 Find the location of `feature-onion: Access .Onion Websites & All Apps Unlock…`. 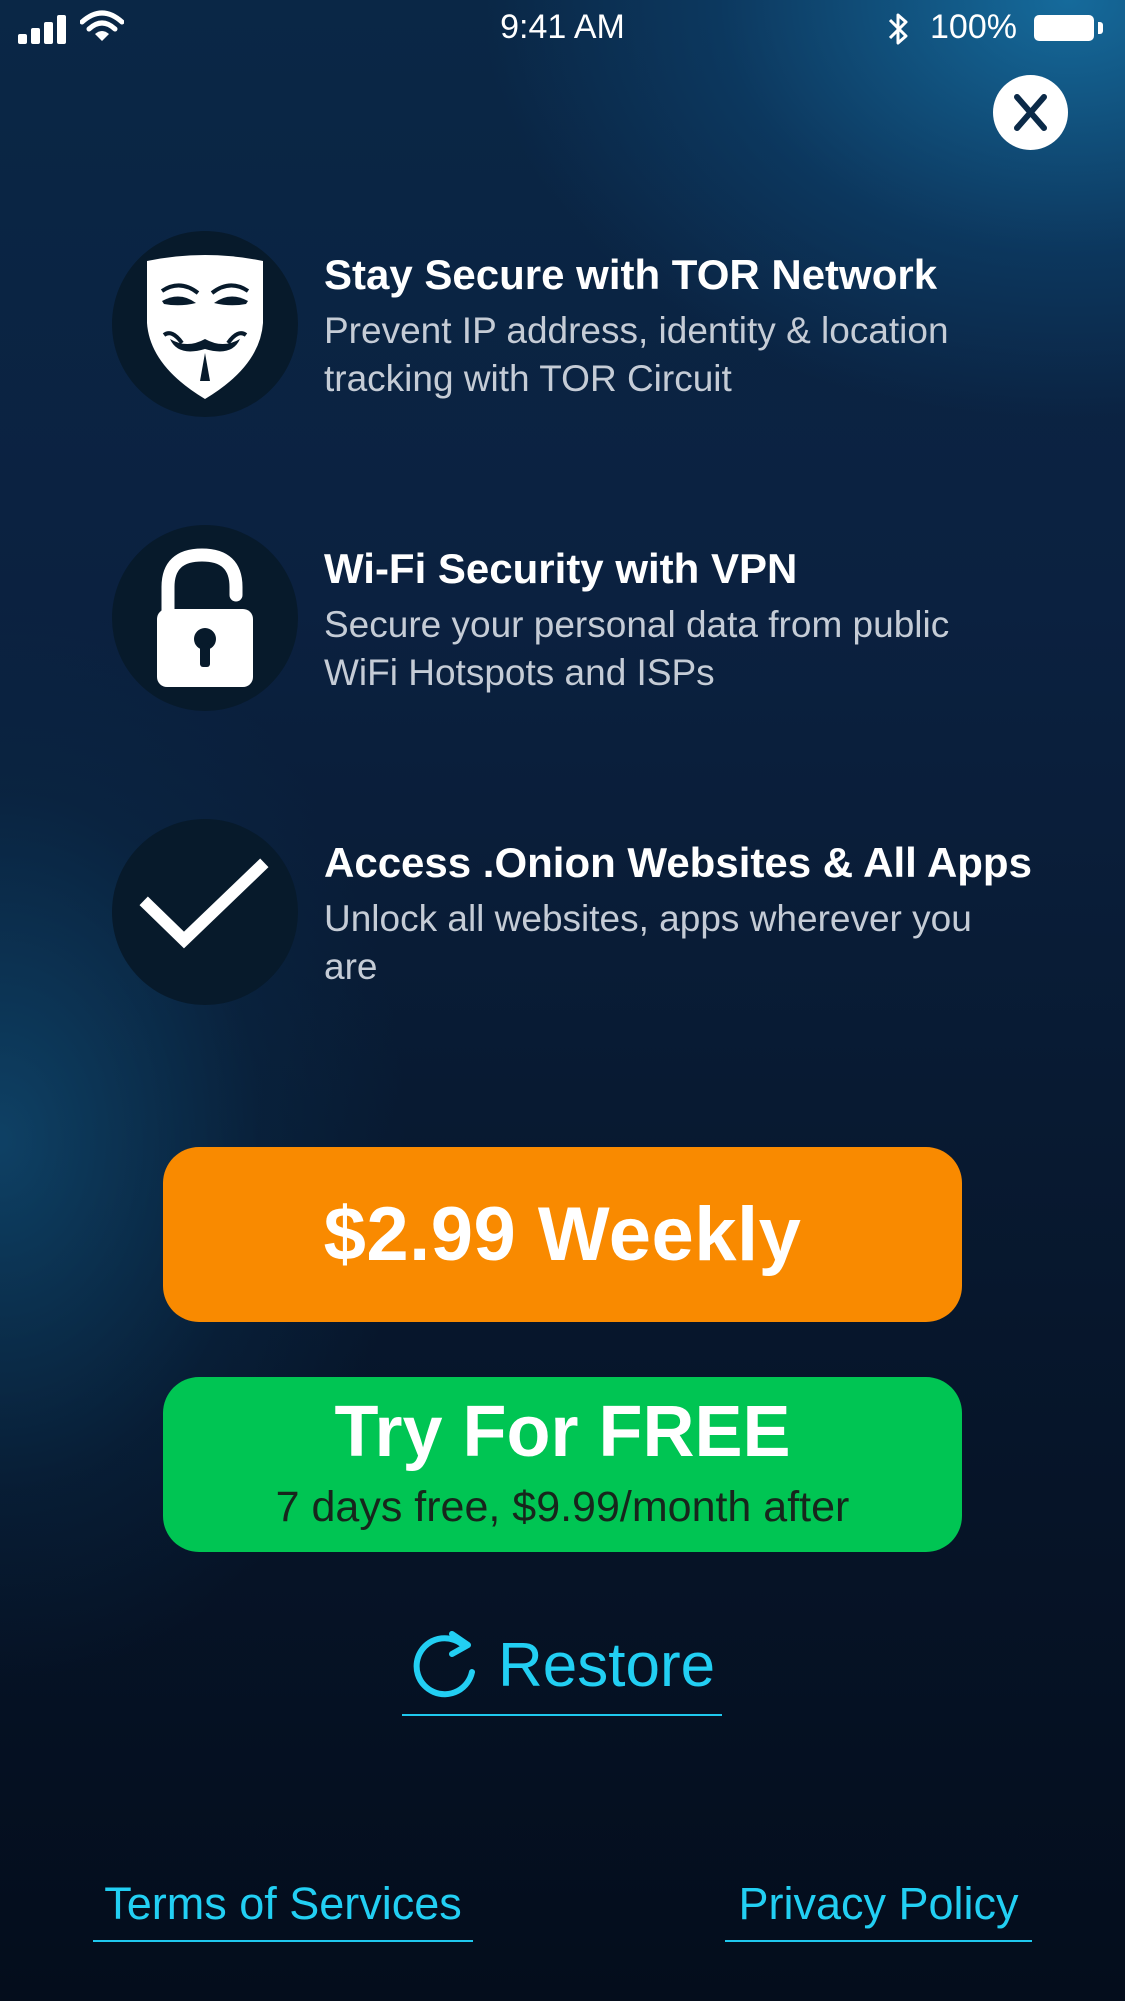

feature-onion: Access .Onion Websites & All Apps Unlock… is located at coordinates (562, 914).